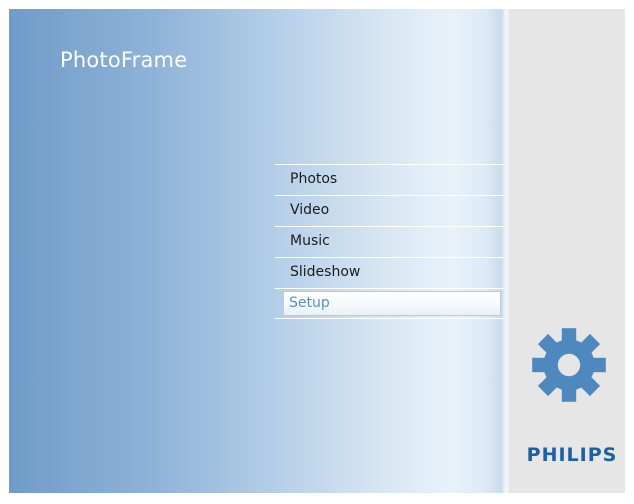 This screenshot has width=634, height=504. What do you see at coordinates (389, 179) in the screenshot?
I see `menu-item-photos: Photos` at bounding box center [389, 179].